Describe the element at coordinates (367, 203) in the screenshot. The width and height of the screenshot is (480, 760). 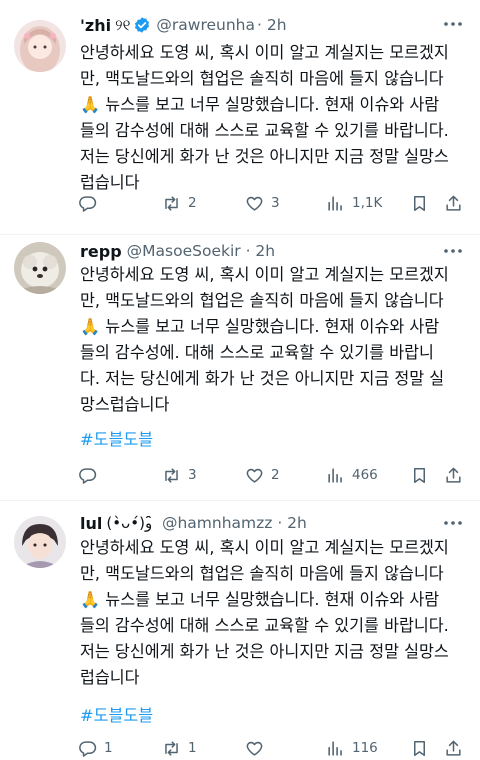
I see `views-count: 1,1K` at that location.